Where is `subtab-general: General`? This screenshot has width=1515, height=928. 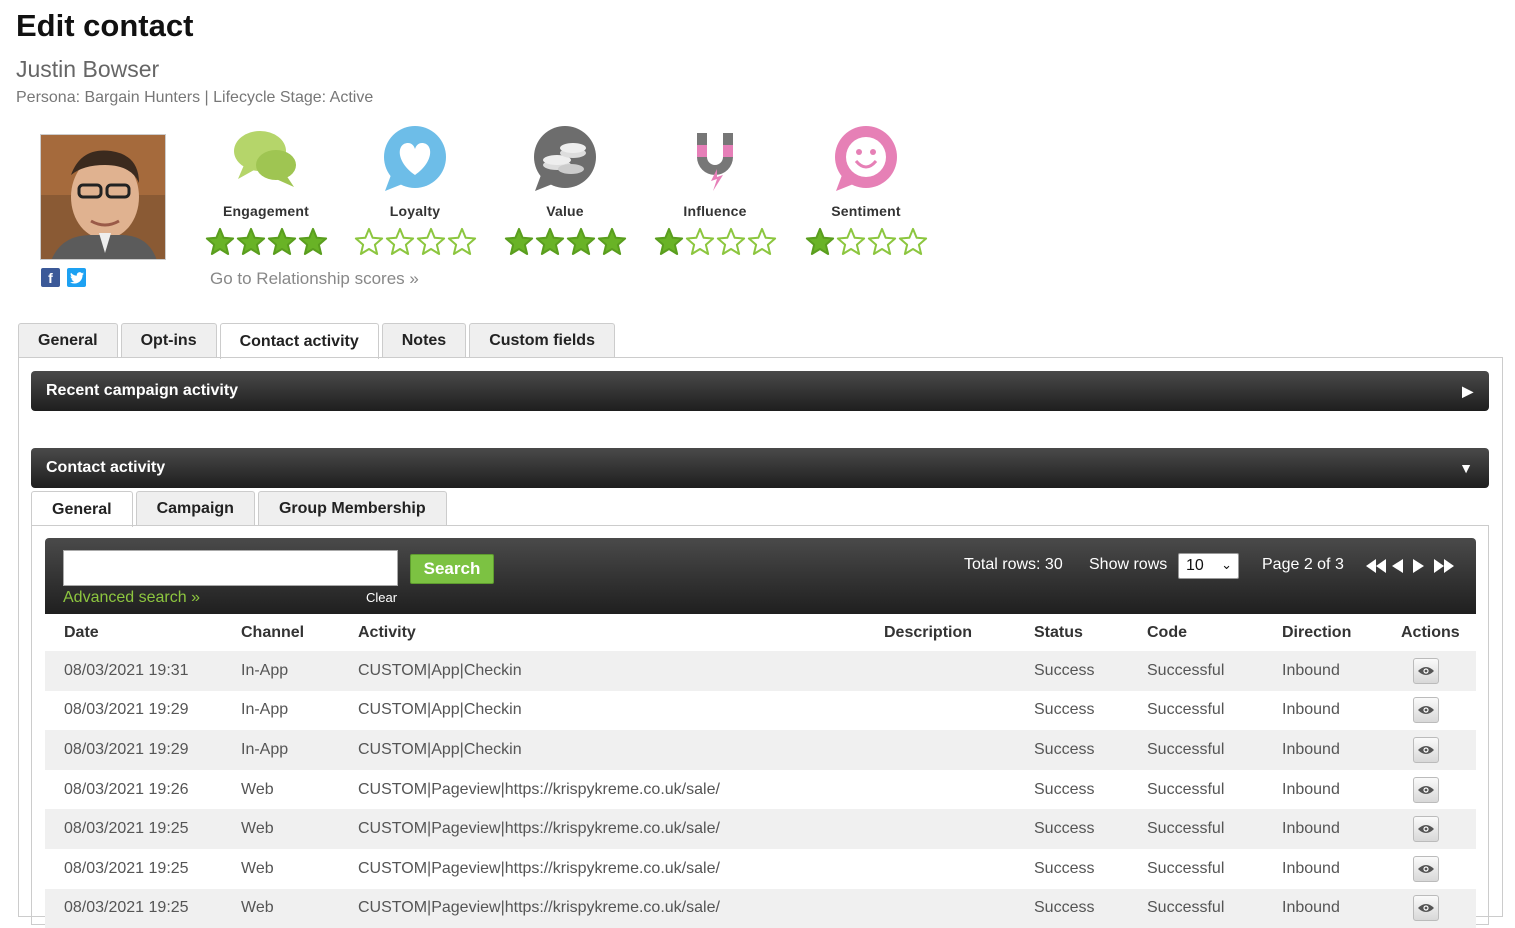
subtab-general: General is located at coordinates (82, 509).